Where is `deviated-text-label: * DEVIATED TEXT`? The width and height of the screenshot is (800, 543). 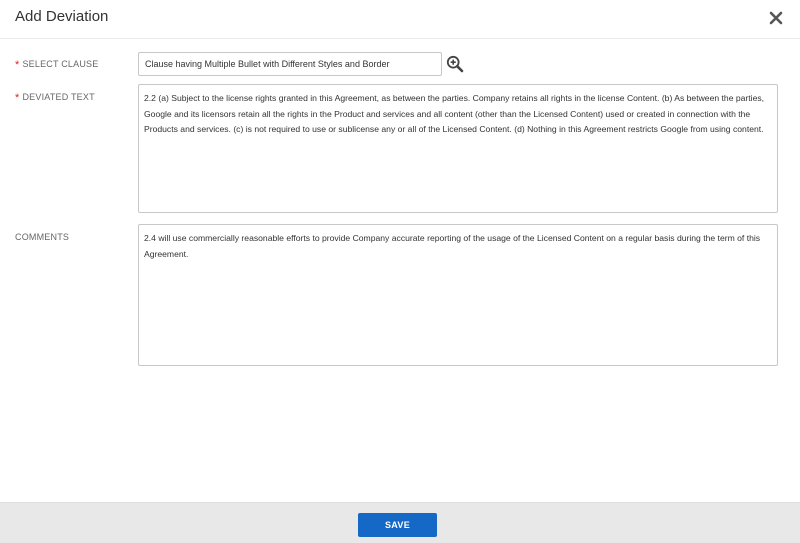 deviated-text-label: * DEVIATED TEXT is located at coordinates (55, 97).